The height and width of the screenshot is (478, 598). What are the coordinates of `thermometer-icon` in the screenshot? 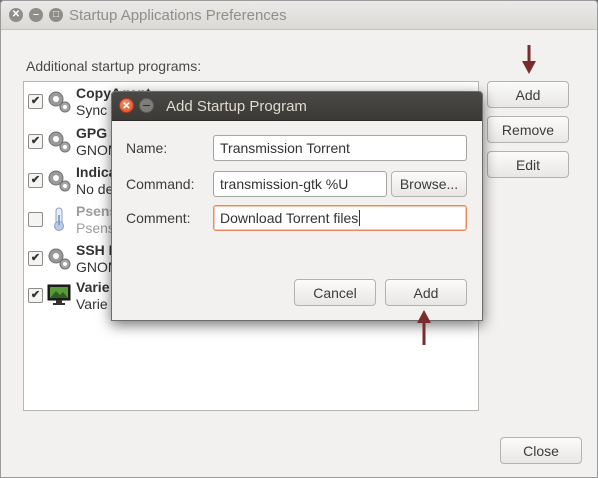 It's located at (59, 219).